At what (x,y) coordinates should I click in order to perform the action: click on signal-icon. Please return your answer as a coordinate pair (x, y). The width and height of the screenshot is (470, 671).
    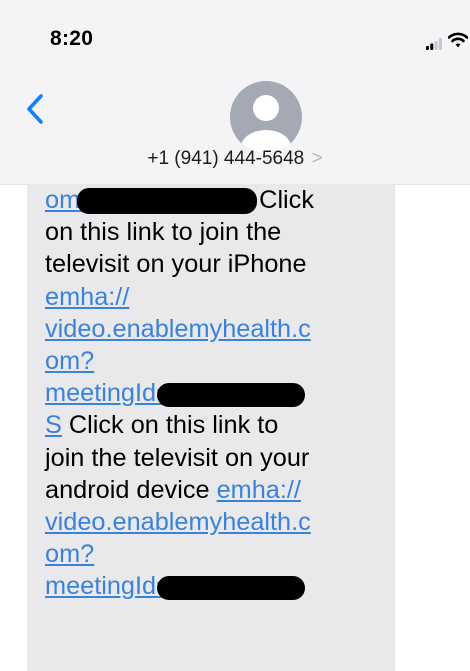
    Looking at the image, I should click on (434, 44).